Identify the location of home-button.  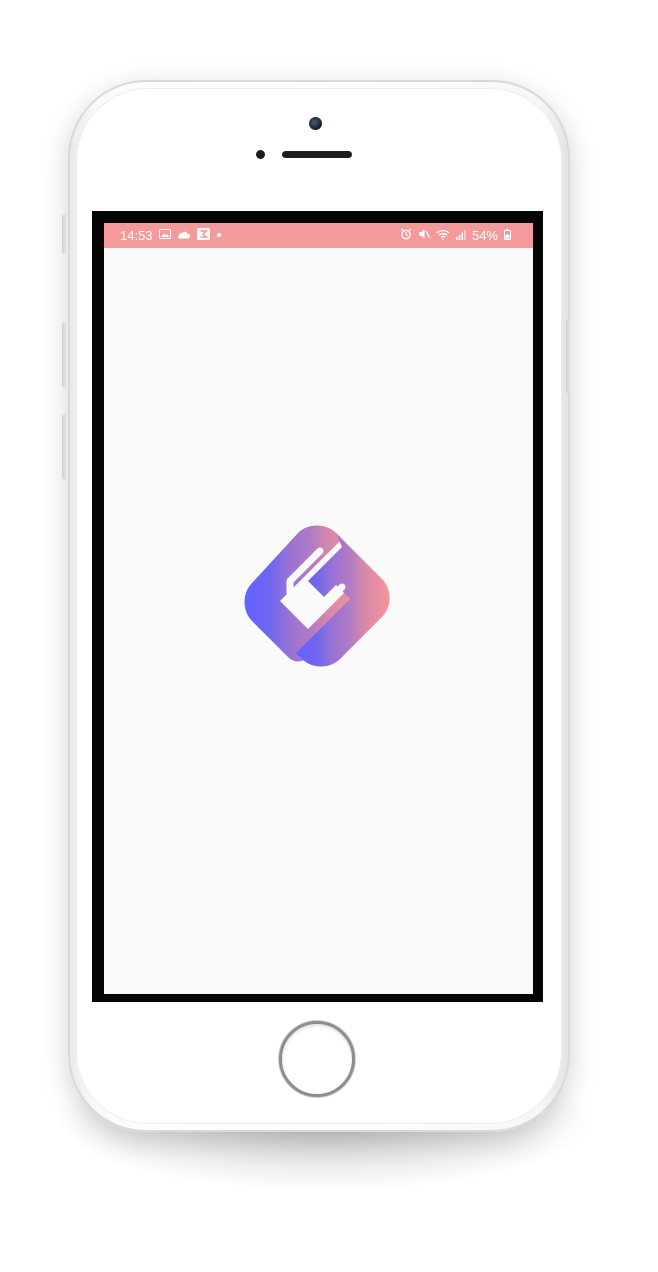
(317, 1059).